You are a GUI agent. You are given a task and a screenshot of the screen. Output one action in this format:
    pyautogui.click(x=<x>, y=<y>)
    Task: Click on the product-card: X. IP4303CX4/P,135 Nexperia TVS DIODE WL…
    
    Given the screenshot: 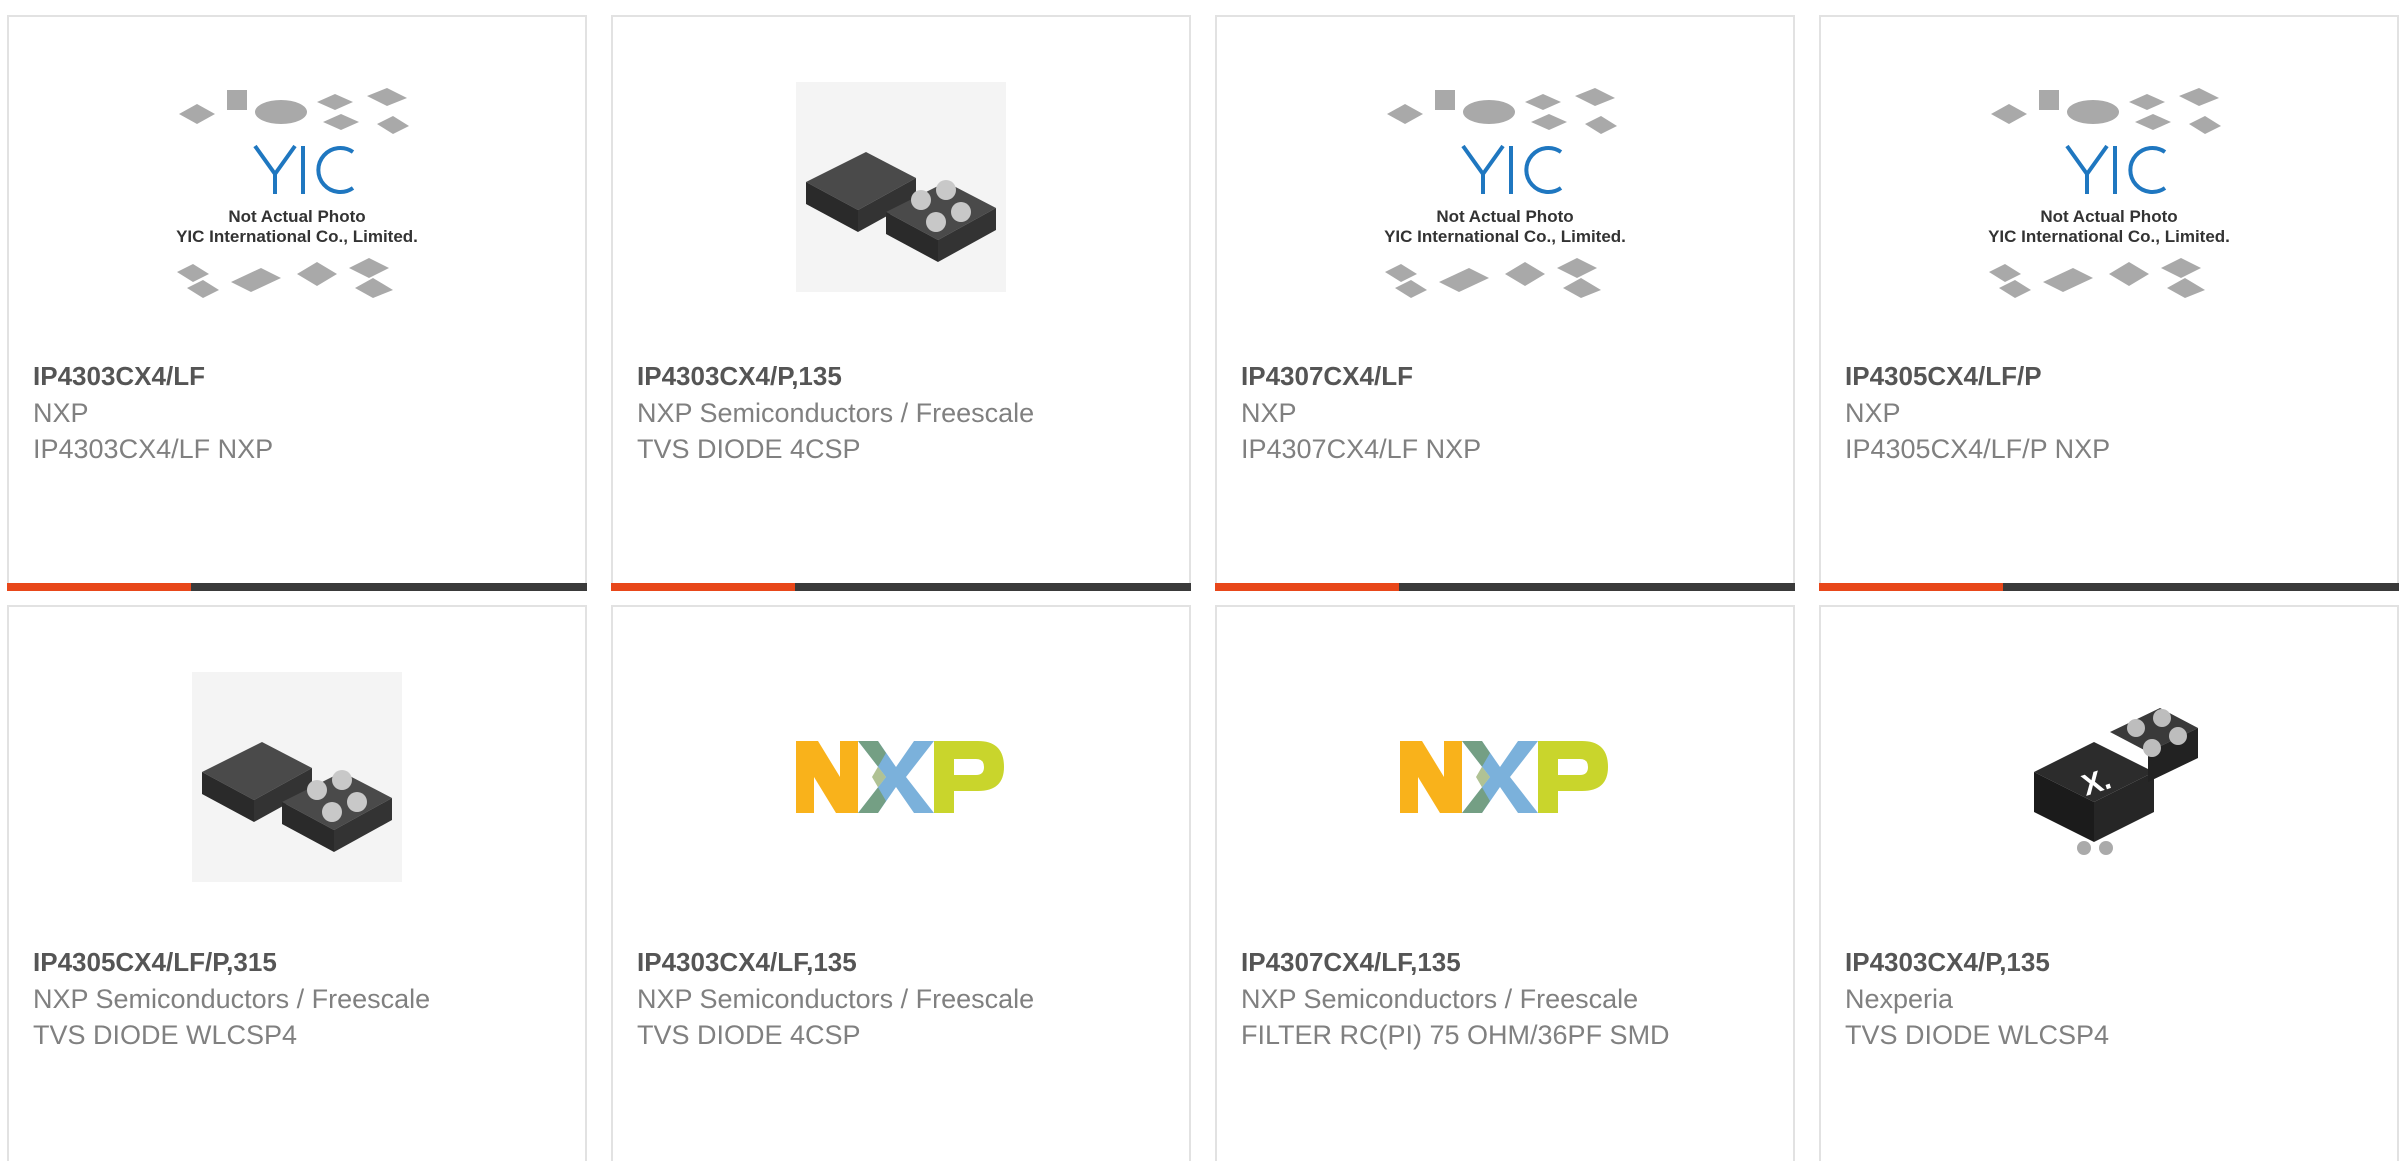 What is the action you would take?
    pyautogui.click(x=2109, y=883)
    